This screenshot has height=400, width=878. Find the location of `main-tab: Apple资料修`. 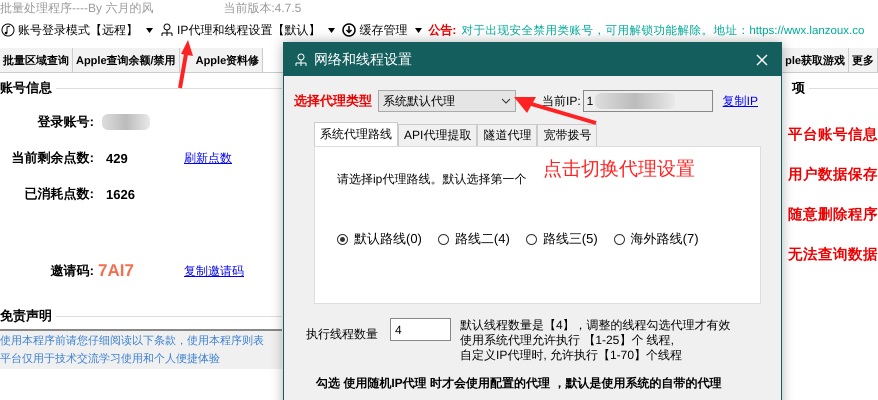

main-tab: Apple资料修 is located at coordinates (222, 60).